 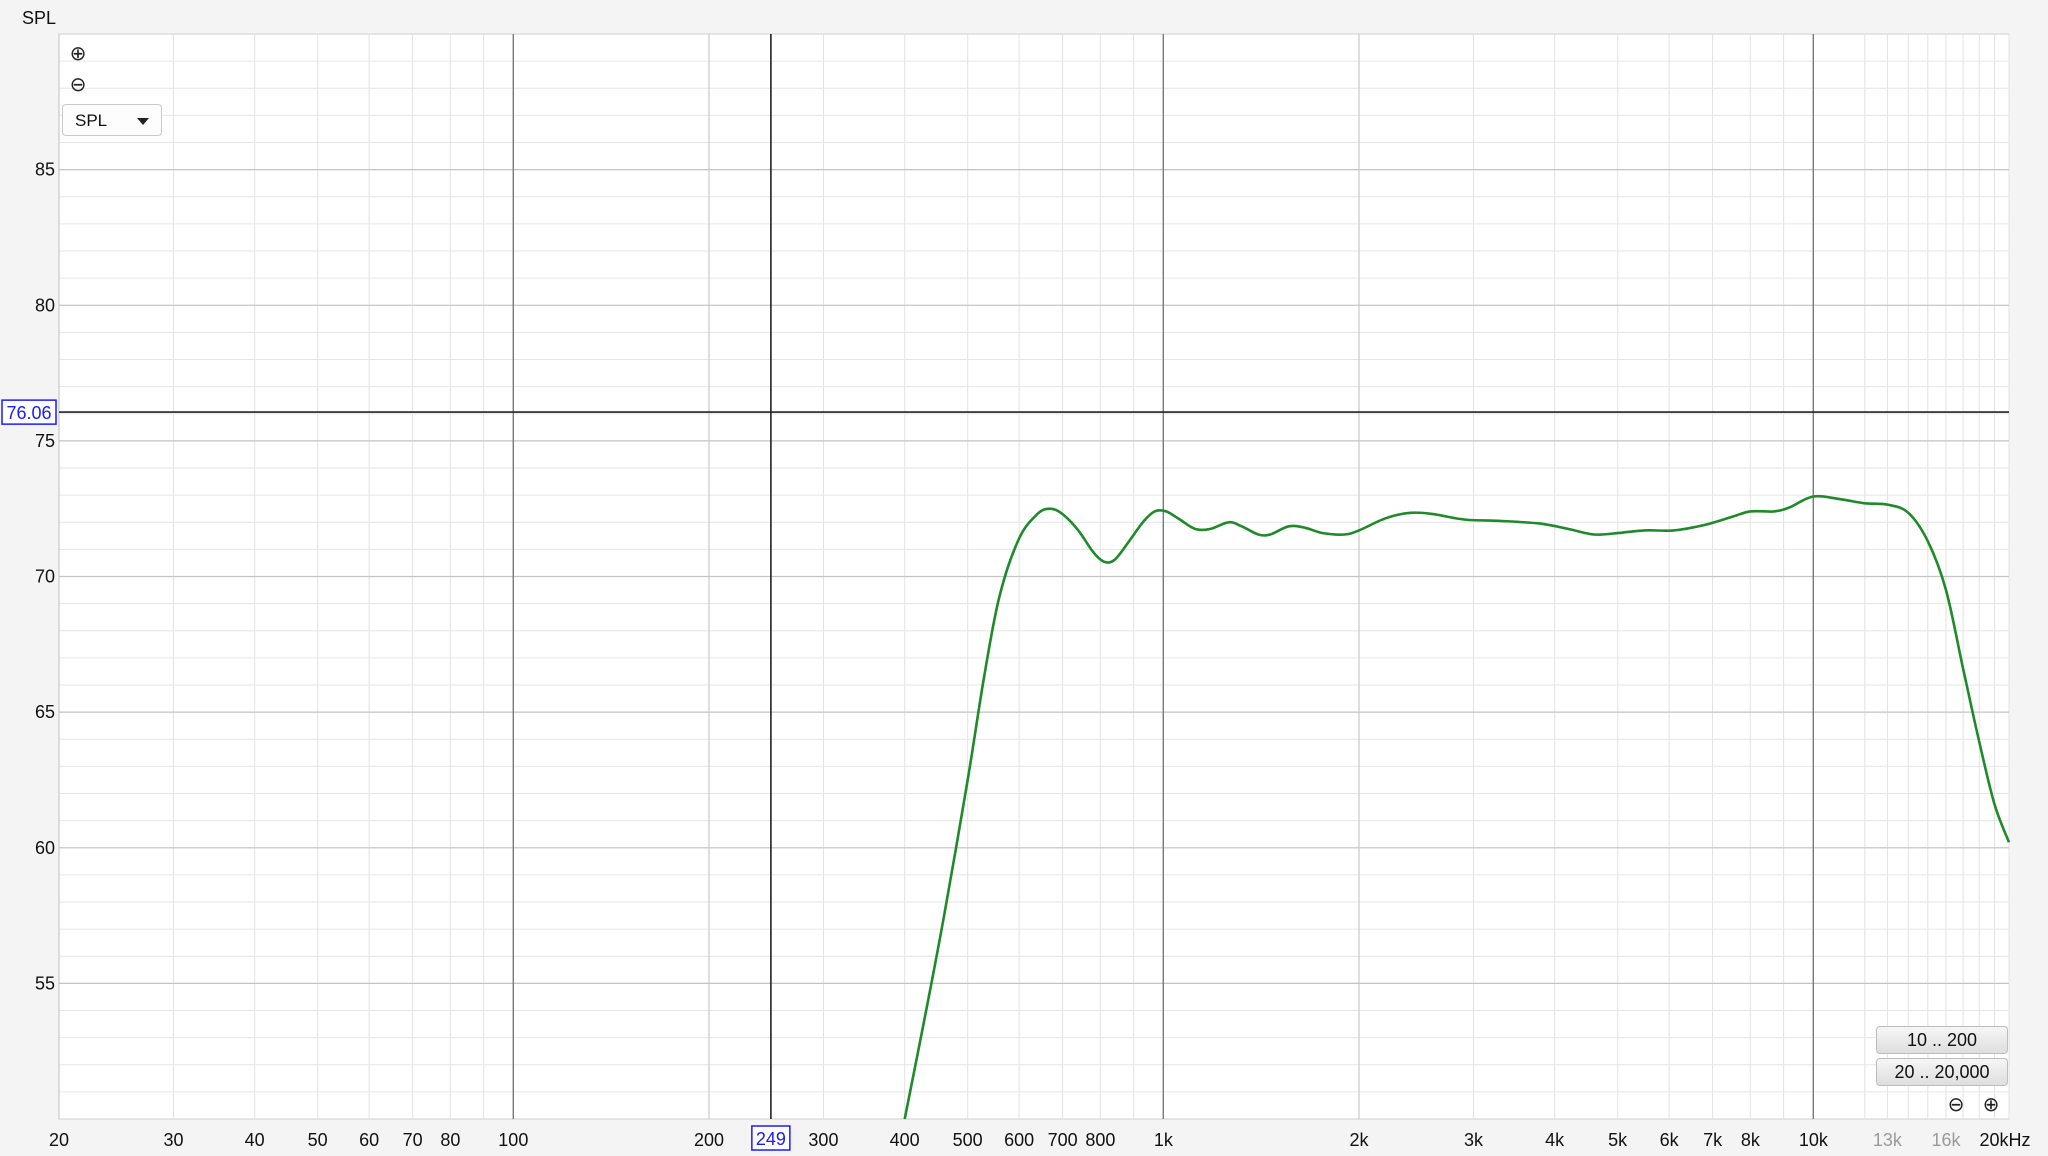 What do you see at coordinates (1946, 1140) in the screenshot?
I see `x-tick-label: 16k` at bounding box center [1946, 1140].